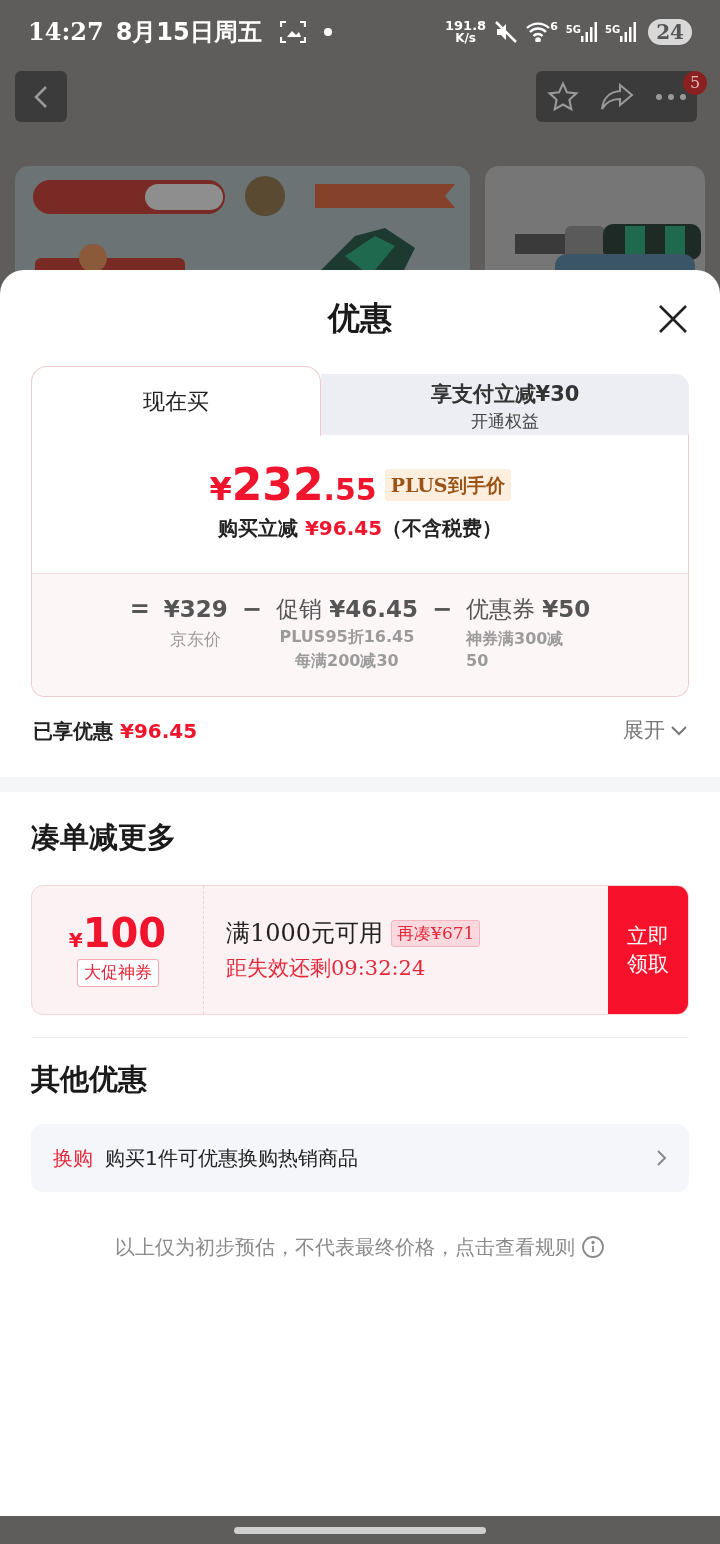  I want to click on chevron-down-icon, so click(679, 730).